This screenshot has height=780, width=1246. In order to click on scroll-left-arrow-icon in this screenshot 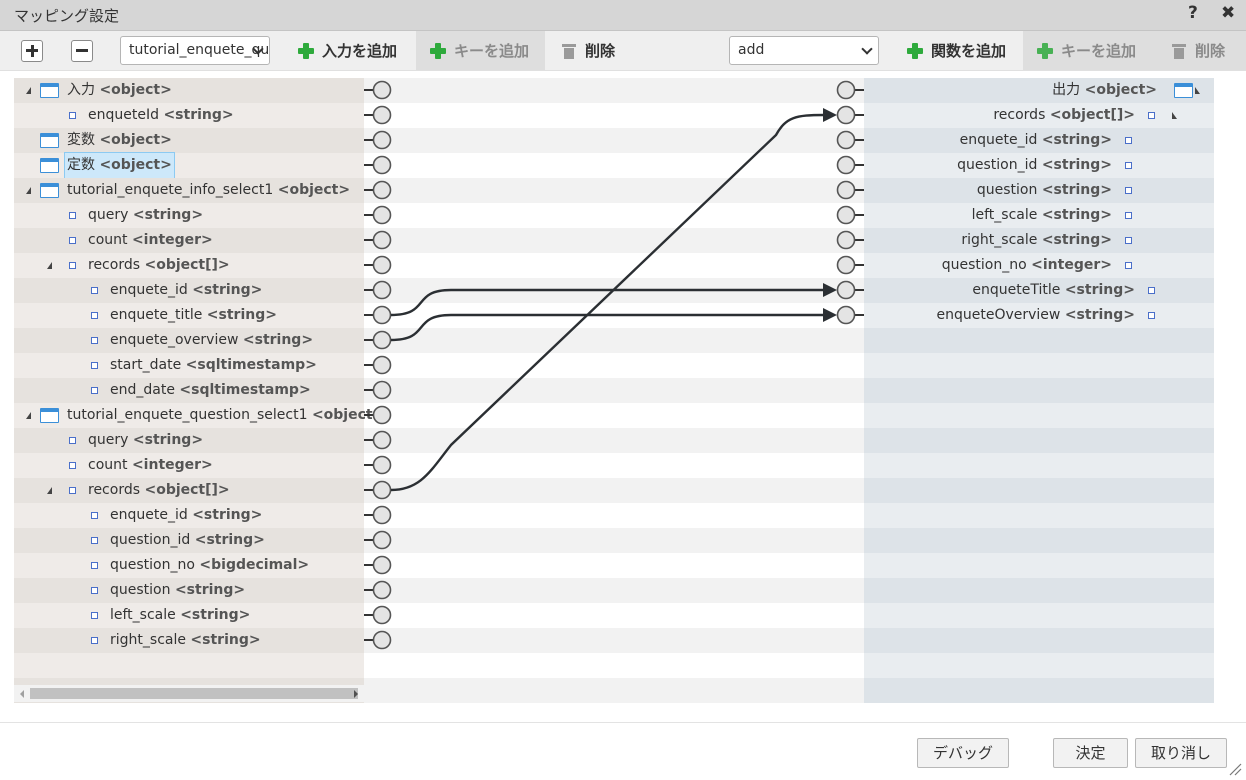, I will do `click(22, 694)`.